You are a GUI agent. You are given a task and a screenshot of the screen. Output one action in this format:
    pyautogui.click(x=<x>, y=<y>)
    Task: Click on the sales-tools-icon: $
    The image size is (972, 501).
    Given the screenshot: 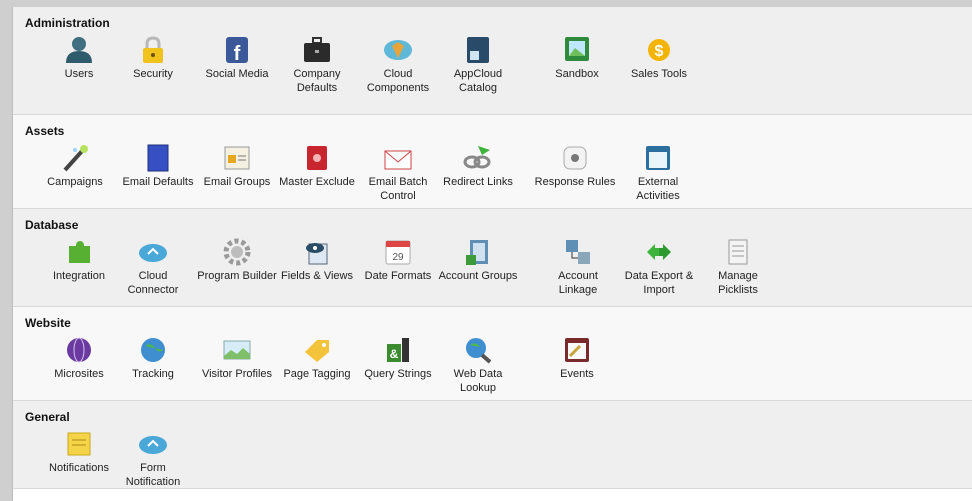 What is the action you would take?
    pyautogui.click(x=659, y=50)
    